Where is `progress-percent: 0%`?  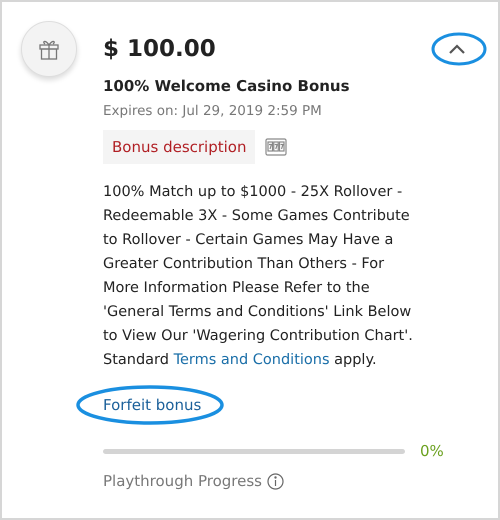
progress-percent: 0% is located at coordinates (432, 451).